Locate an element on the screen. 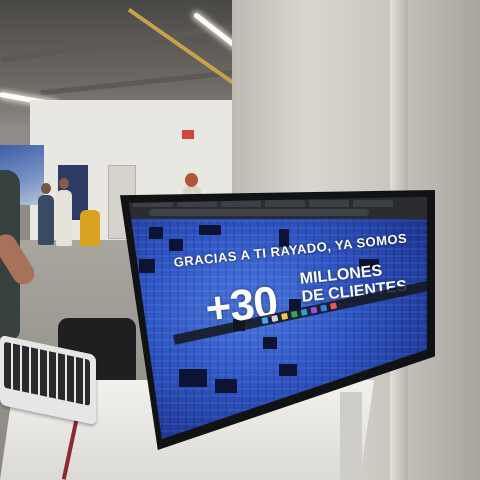 Image resolution: width=480 pixels, height=480 pixels. search-icon is located at coordinates (275, 318).